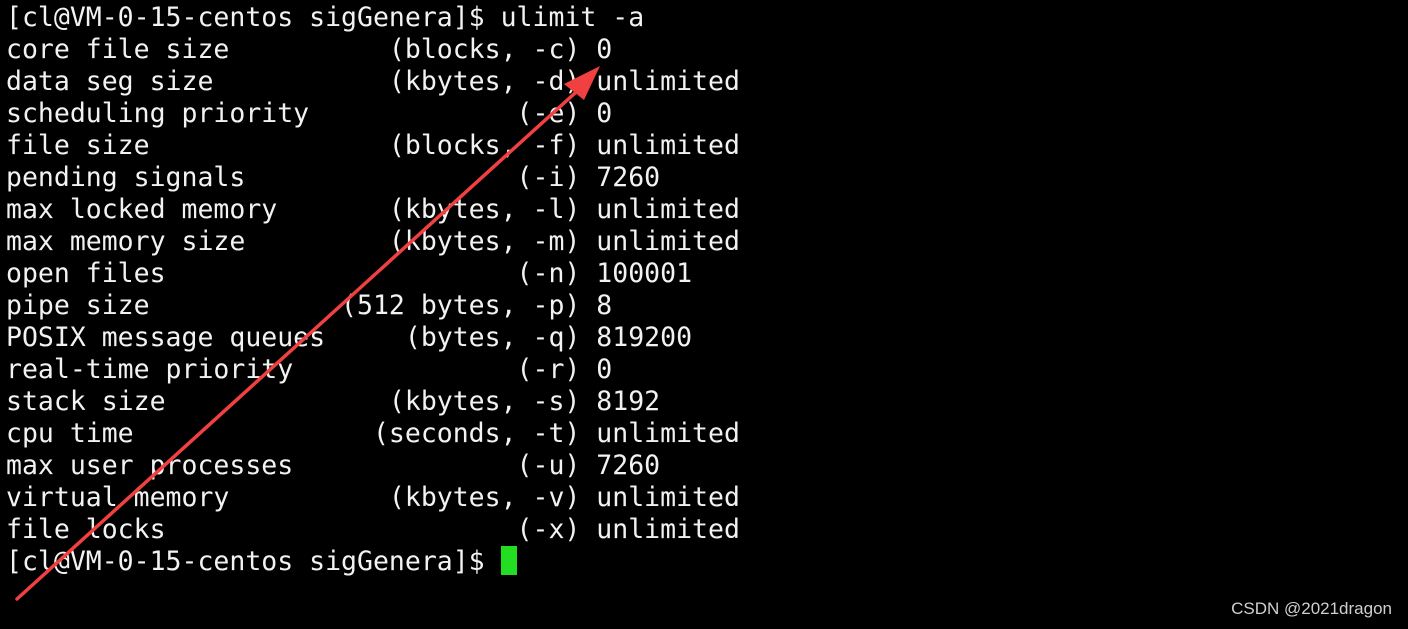 The width and height of the screenshot is (1408, 629). What do you see at coordinates (373, 241) in the screenshot?
I see `terminal-line: max memory size (kbytes, -m) unlimited` at bounding box center [373, 241].